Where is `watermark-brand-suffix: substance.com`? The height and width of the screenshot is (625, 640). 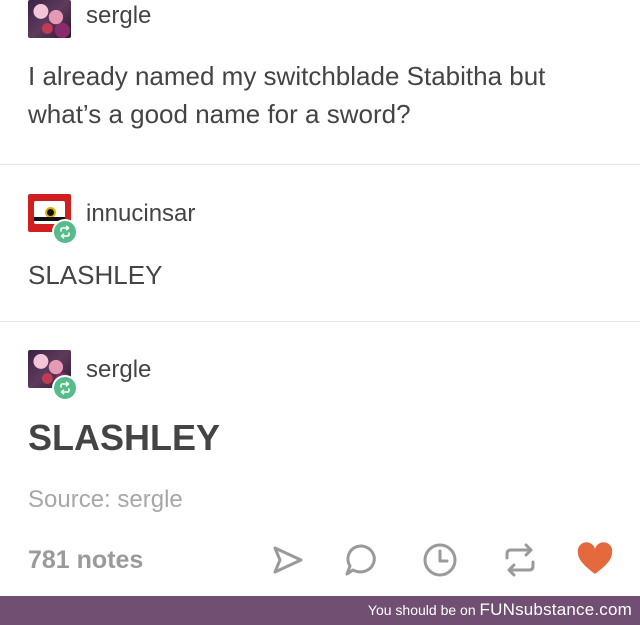
watermark-brand-suffix: substance.com is located at coordinates (573, 609).